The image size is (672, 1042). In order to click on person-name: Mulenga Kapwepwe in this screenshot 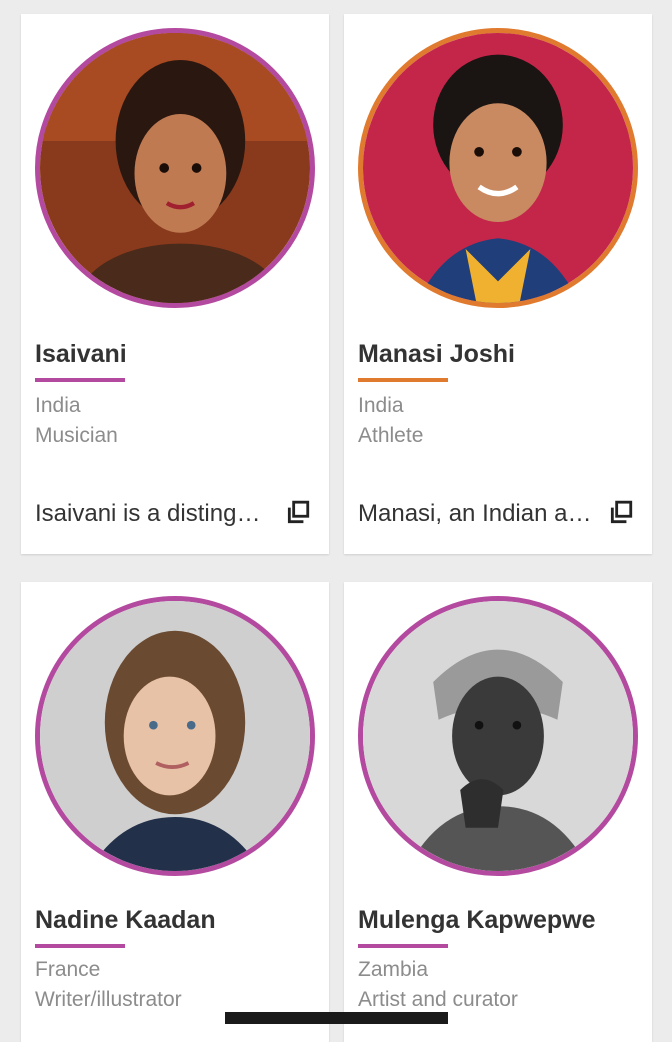, I will do `click(477, 920)`.